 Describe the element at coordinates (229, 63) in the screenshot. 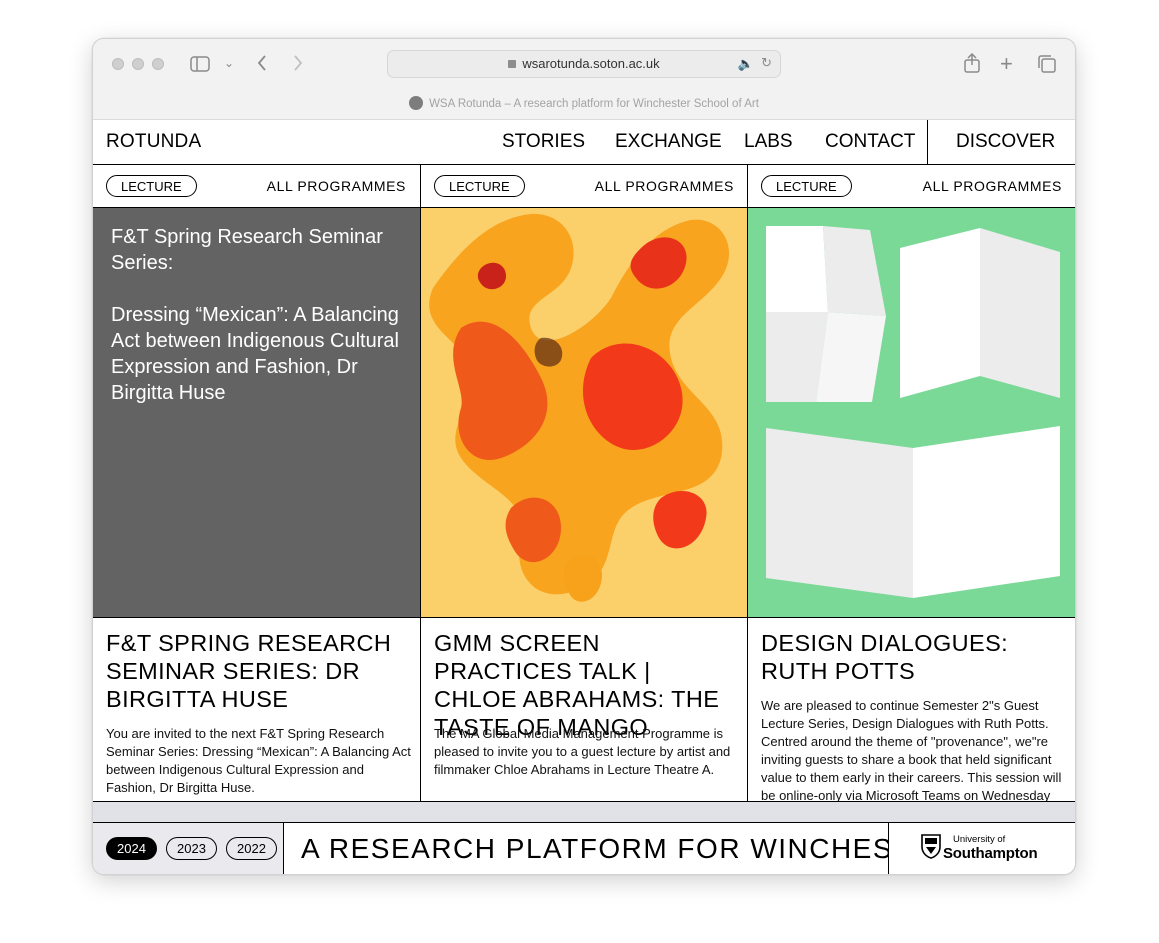

I see `chevron-down-icon: ⌄` at that location.